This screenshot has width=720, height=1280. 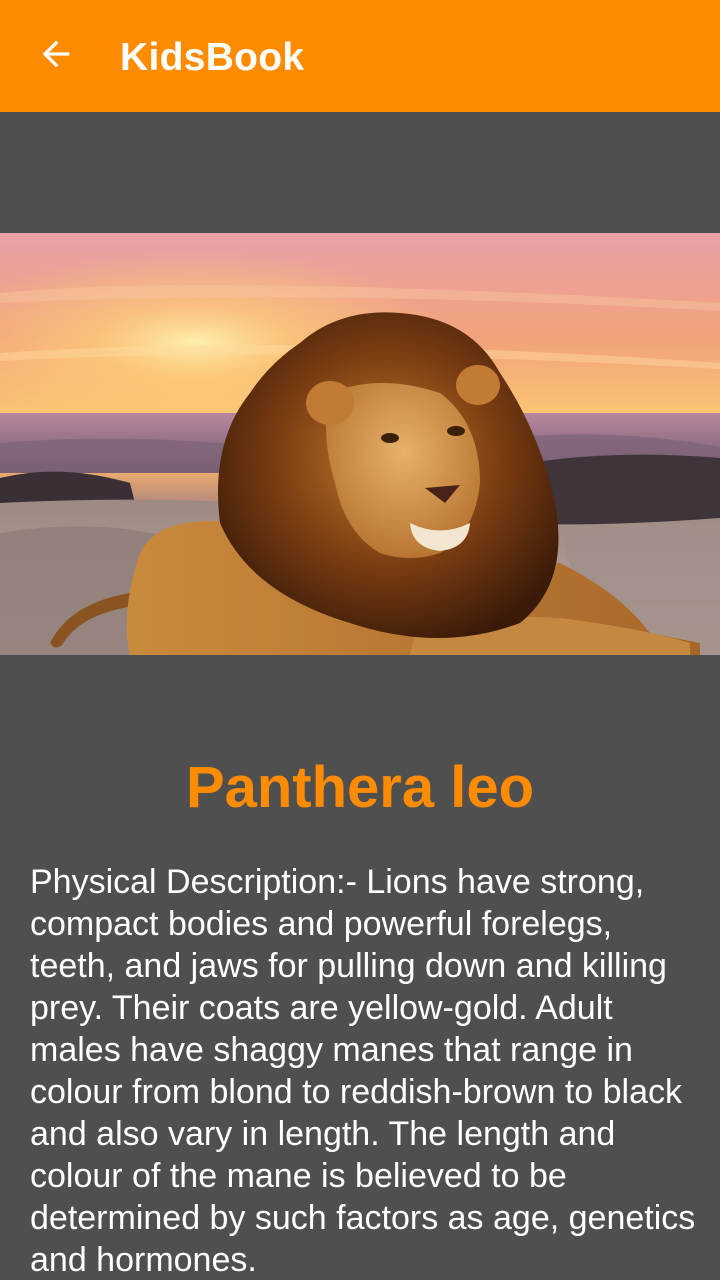 What do you see at coordinates (212, 57) in the screenshot?
I see `toolbar-title: KidsBook` at bounding box center [212, 57].